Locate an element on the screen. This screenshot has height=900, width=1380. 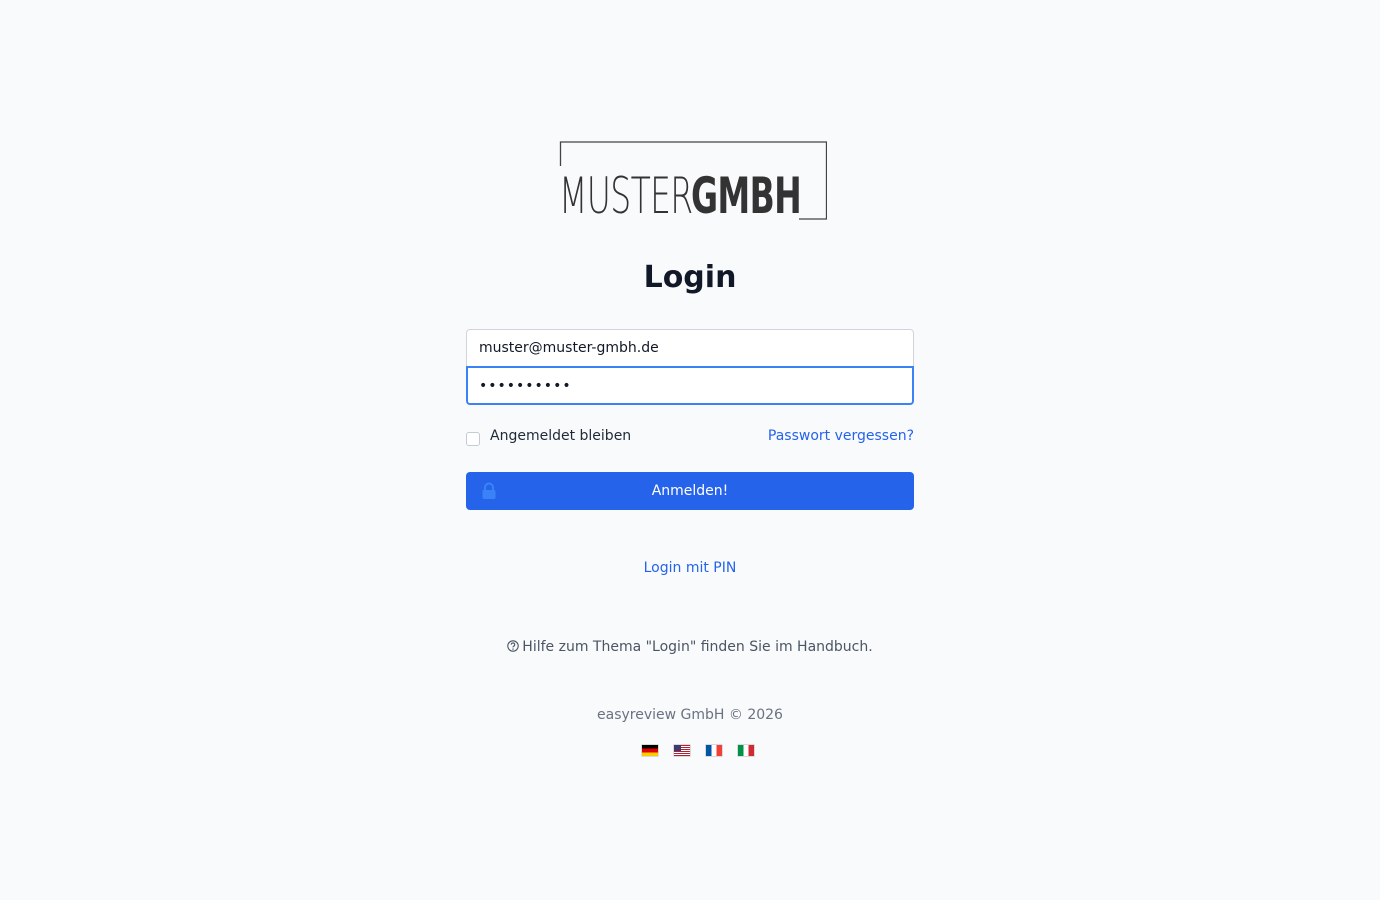
flag-fr-icon is located at coordinates (714, 750).